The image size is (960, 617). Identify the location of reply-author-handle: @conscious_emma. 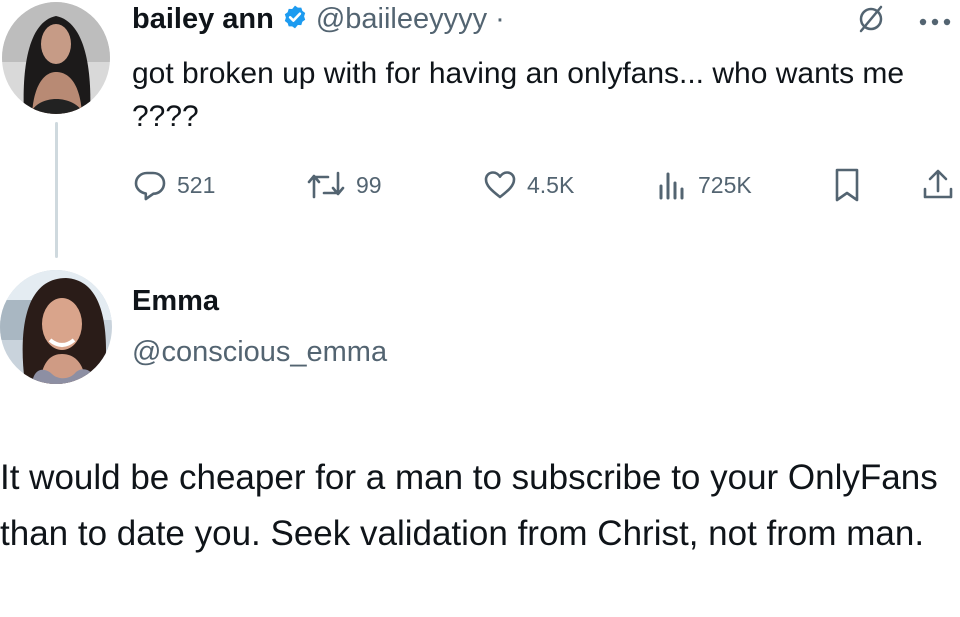
(259, 352).